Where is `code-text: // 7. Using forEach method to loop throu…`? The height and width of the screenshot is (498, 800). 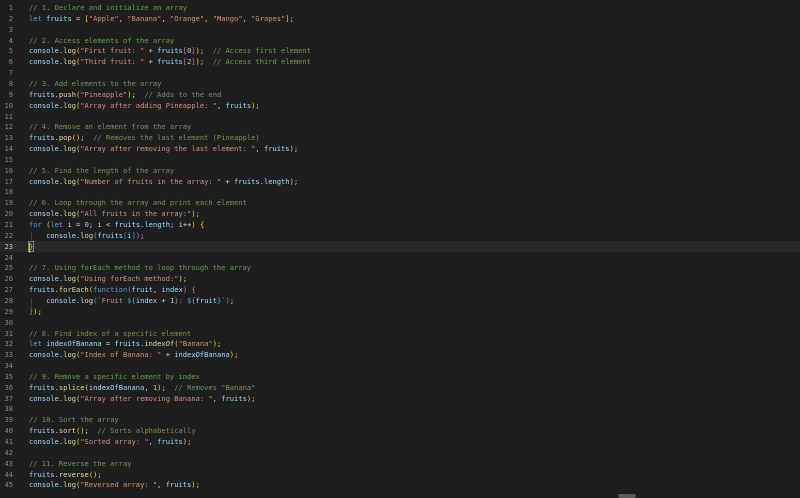
code-text: // 7. Using forEach method to loop throu… is located at coordinates (140, 267).